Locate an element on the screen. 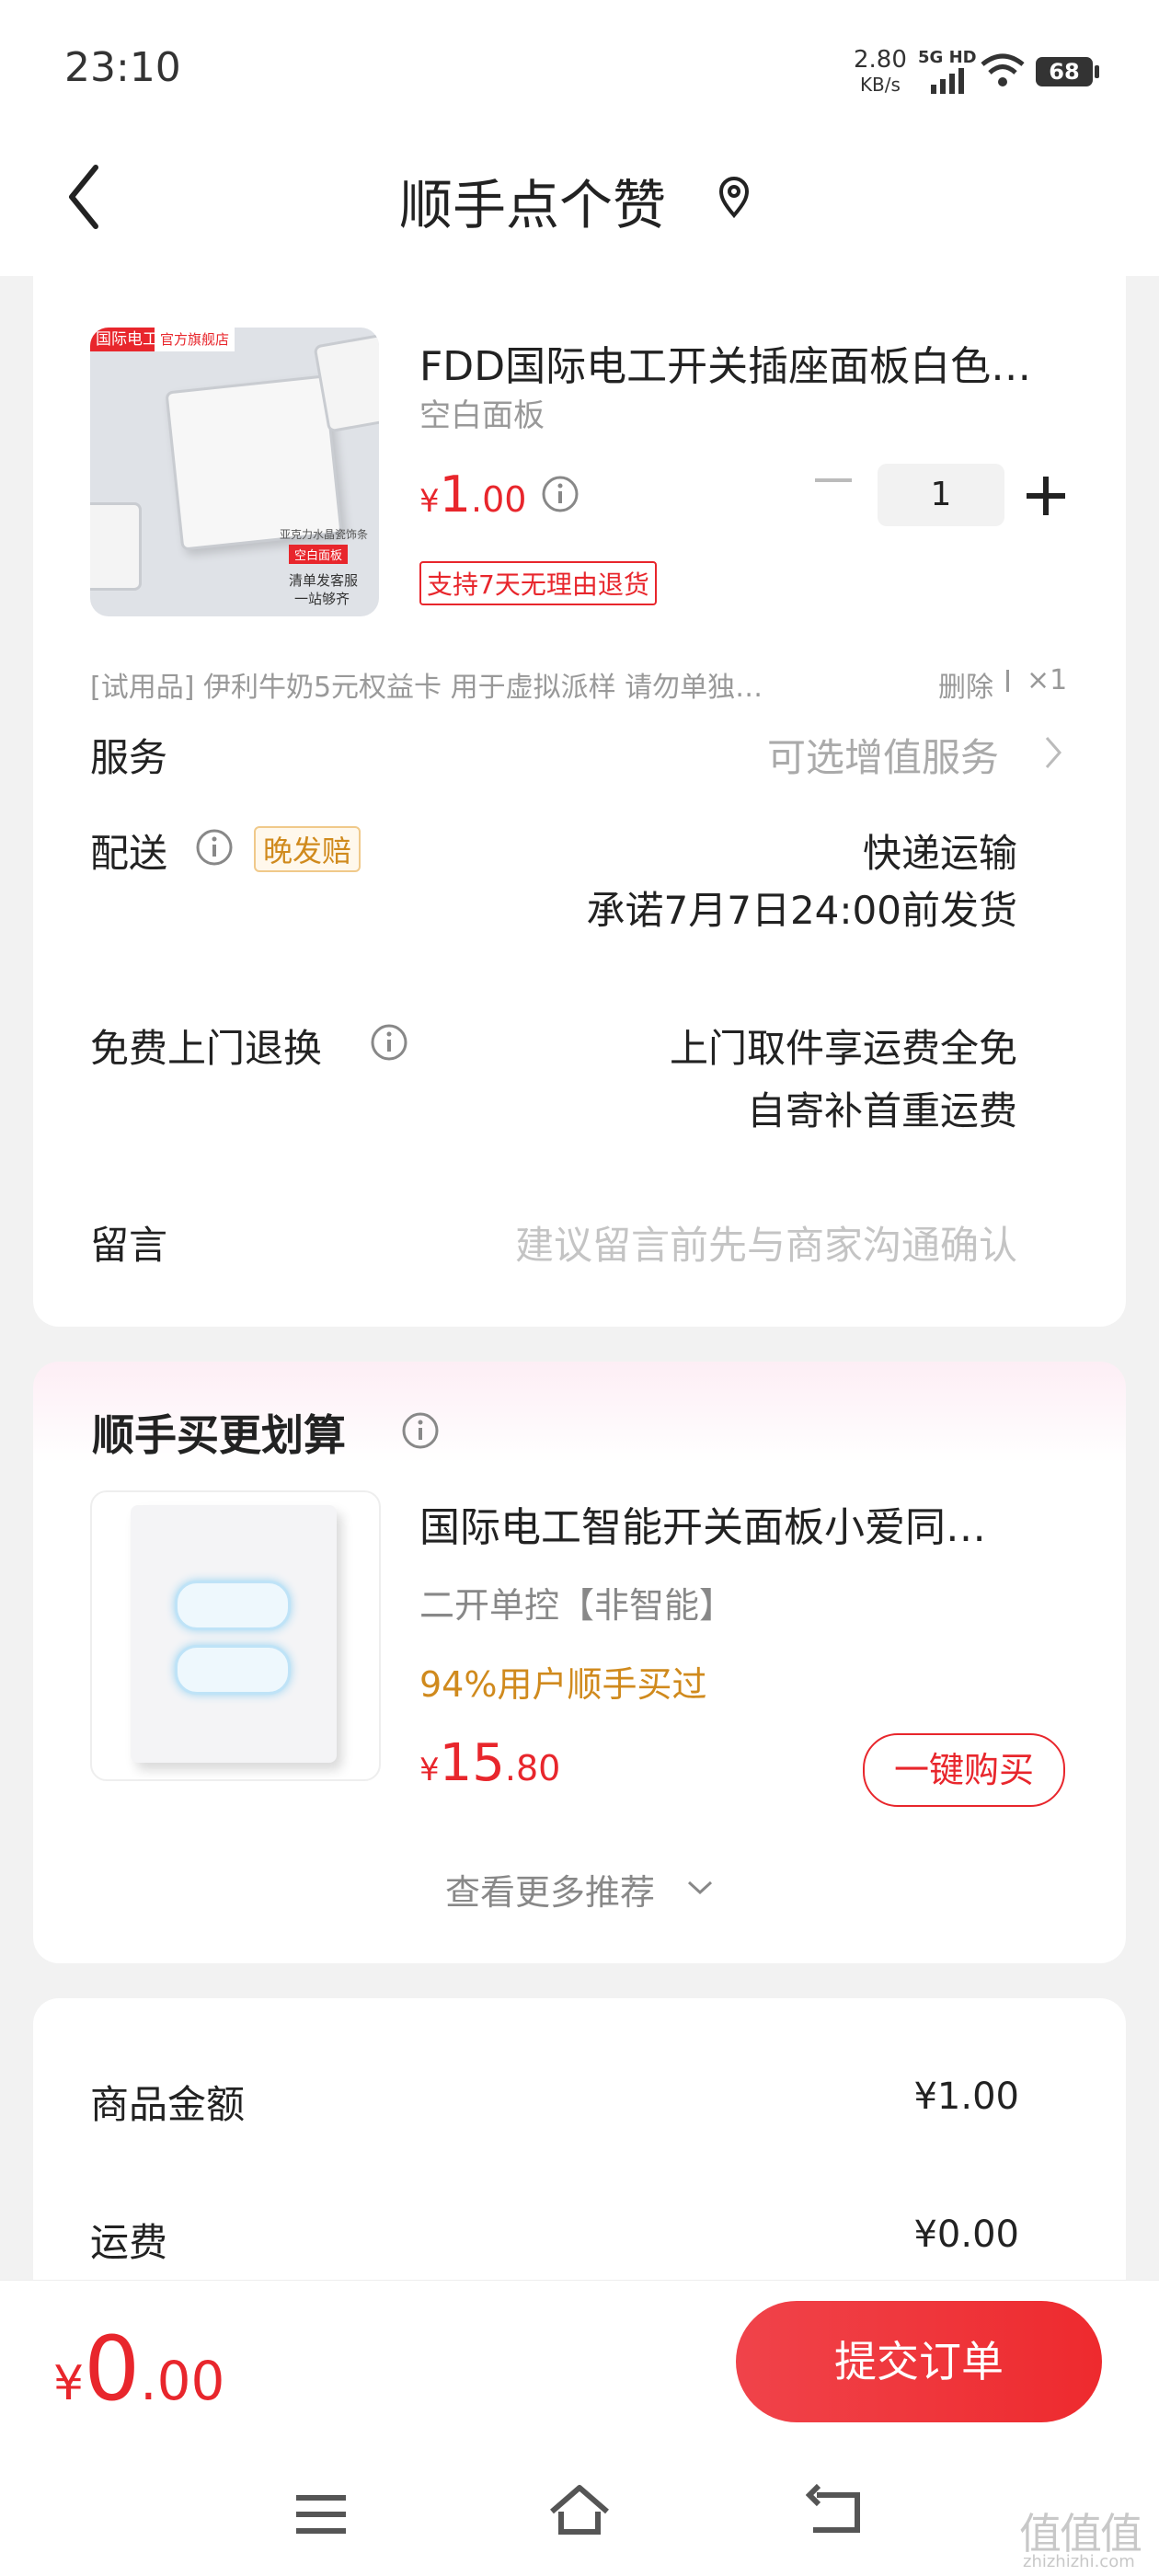  chevron-down-icon is located at coordinates (700, 1888).